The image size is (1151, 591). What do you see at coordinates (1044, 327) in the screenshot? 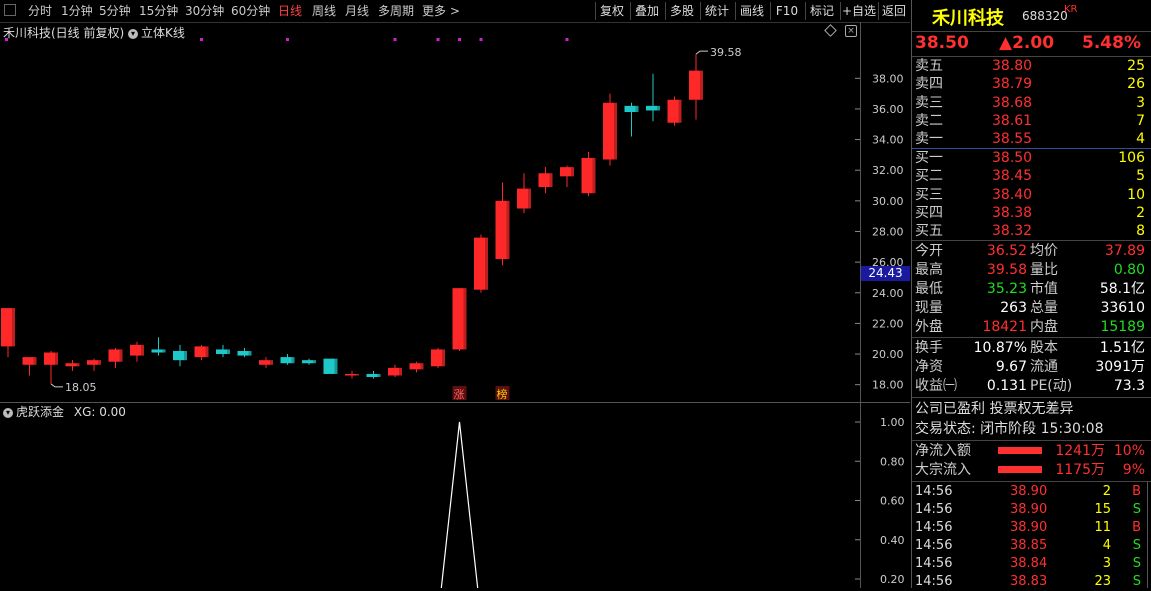
I see `stat-label: 内盘` at bounding box center [1044, 327].